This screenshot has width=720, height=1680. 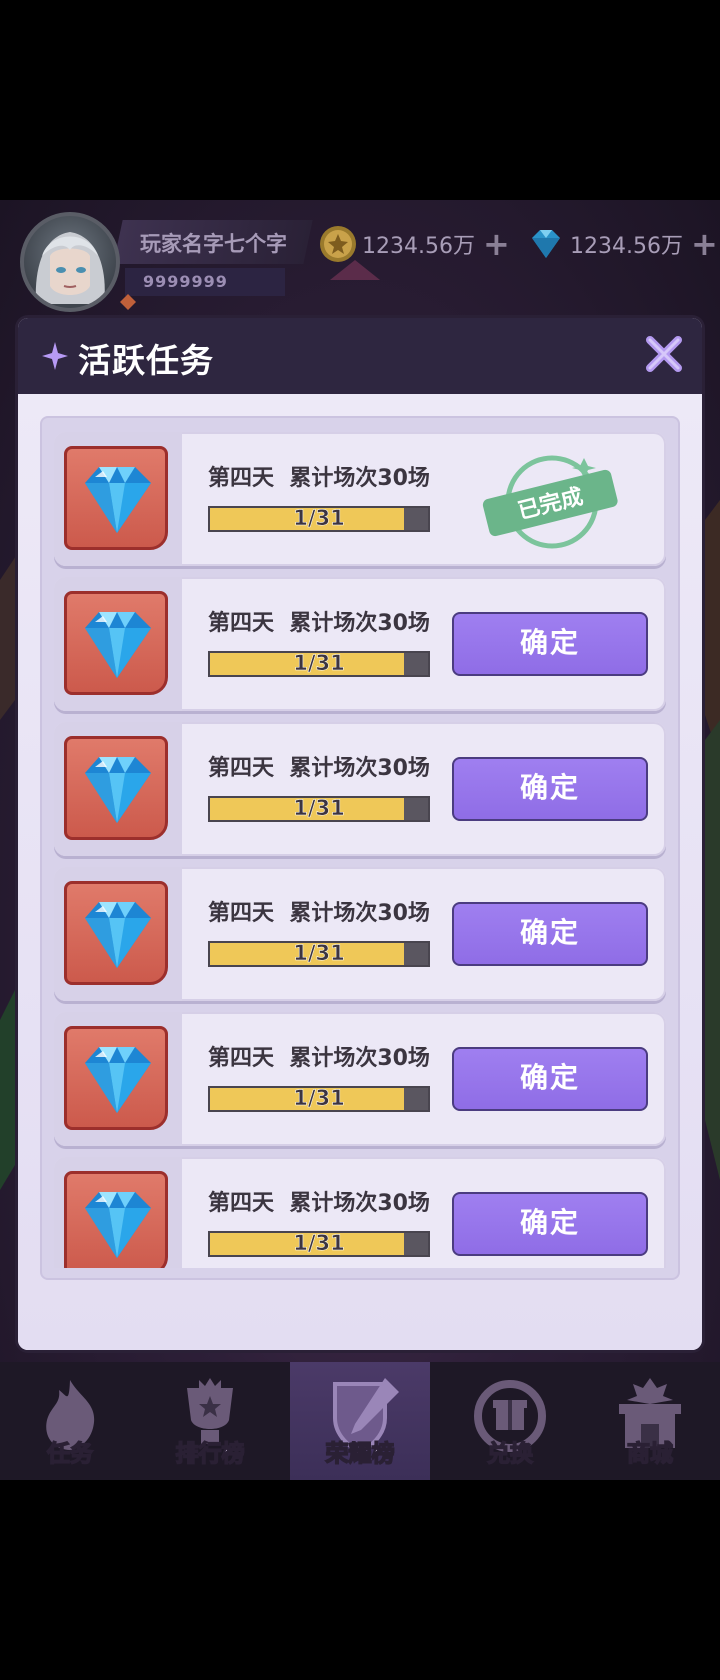 I want to click on task-row: 第四天 累计场次30场 1/31 已完成, so click(x=360, y=499).